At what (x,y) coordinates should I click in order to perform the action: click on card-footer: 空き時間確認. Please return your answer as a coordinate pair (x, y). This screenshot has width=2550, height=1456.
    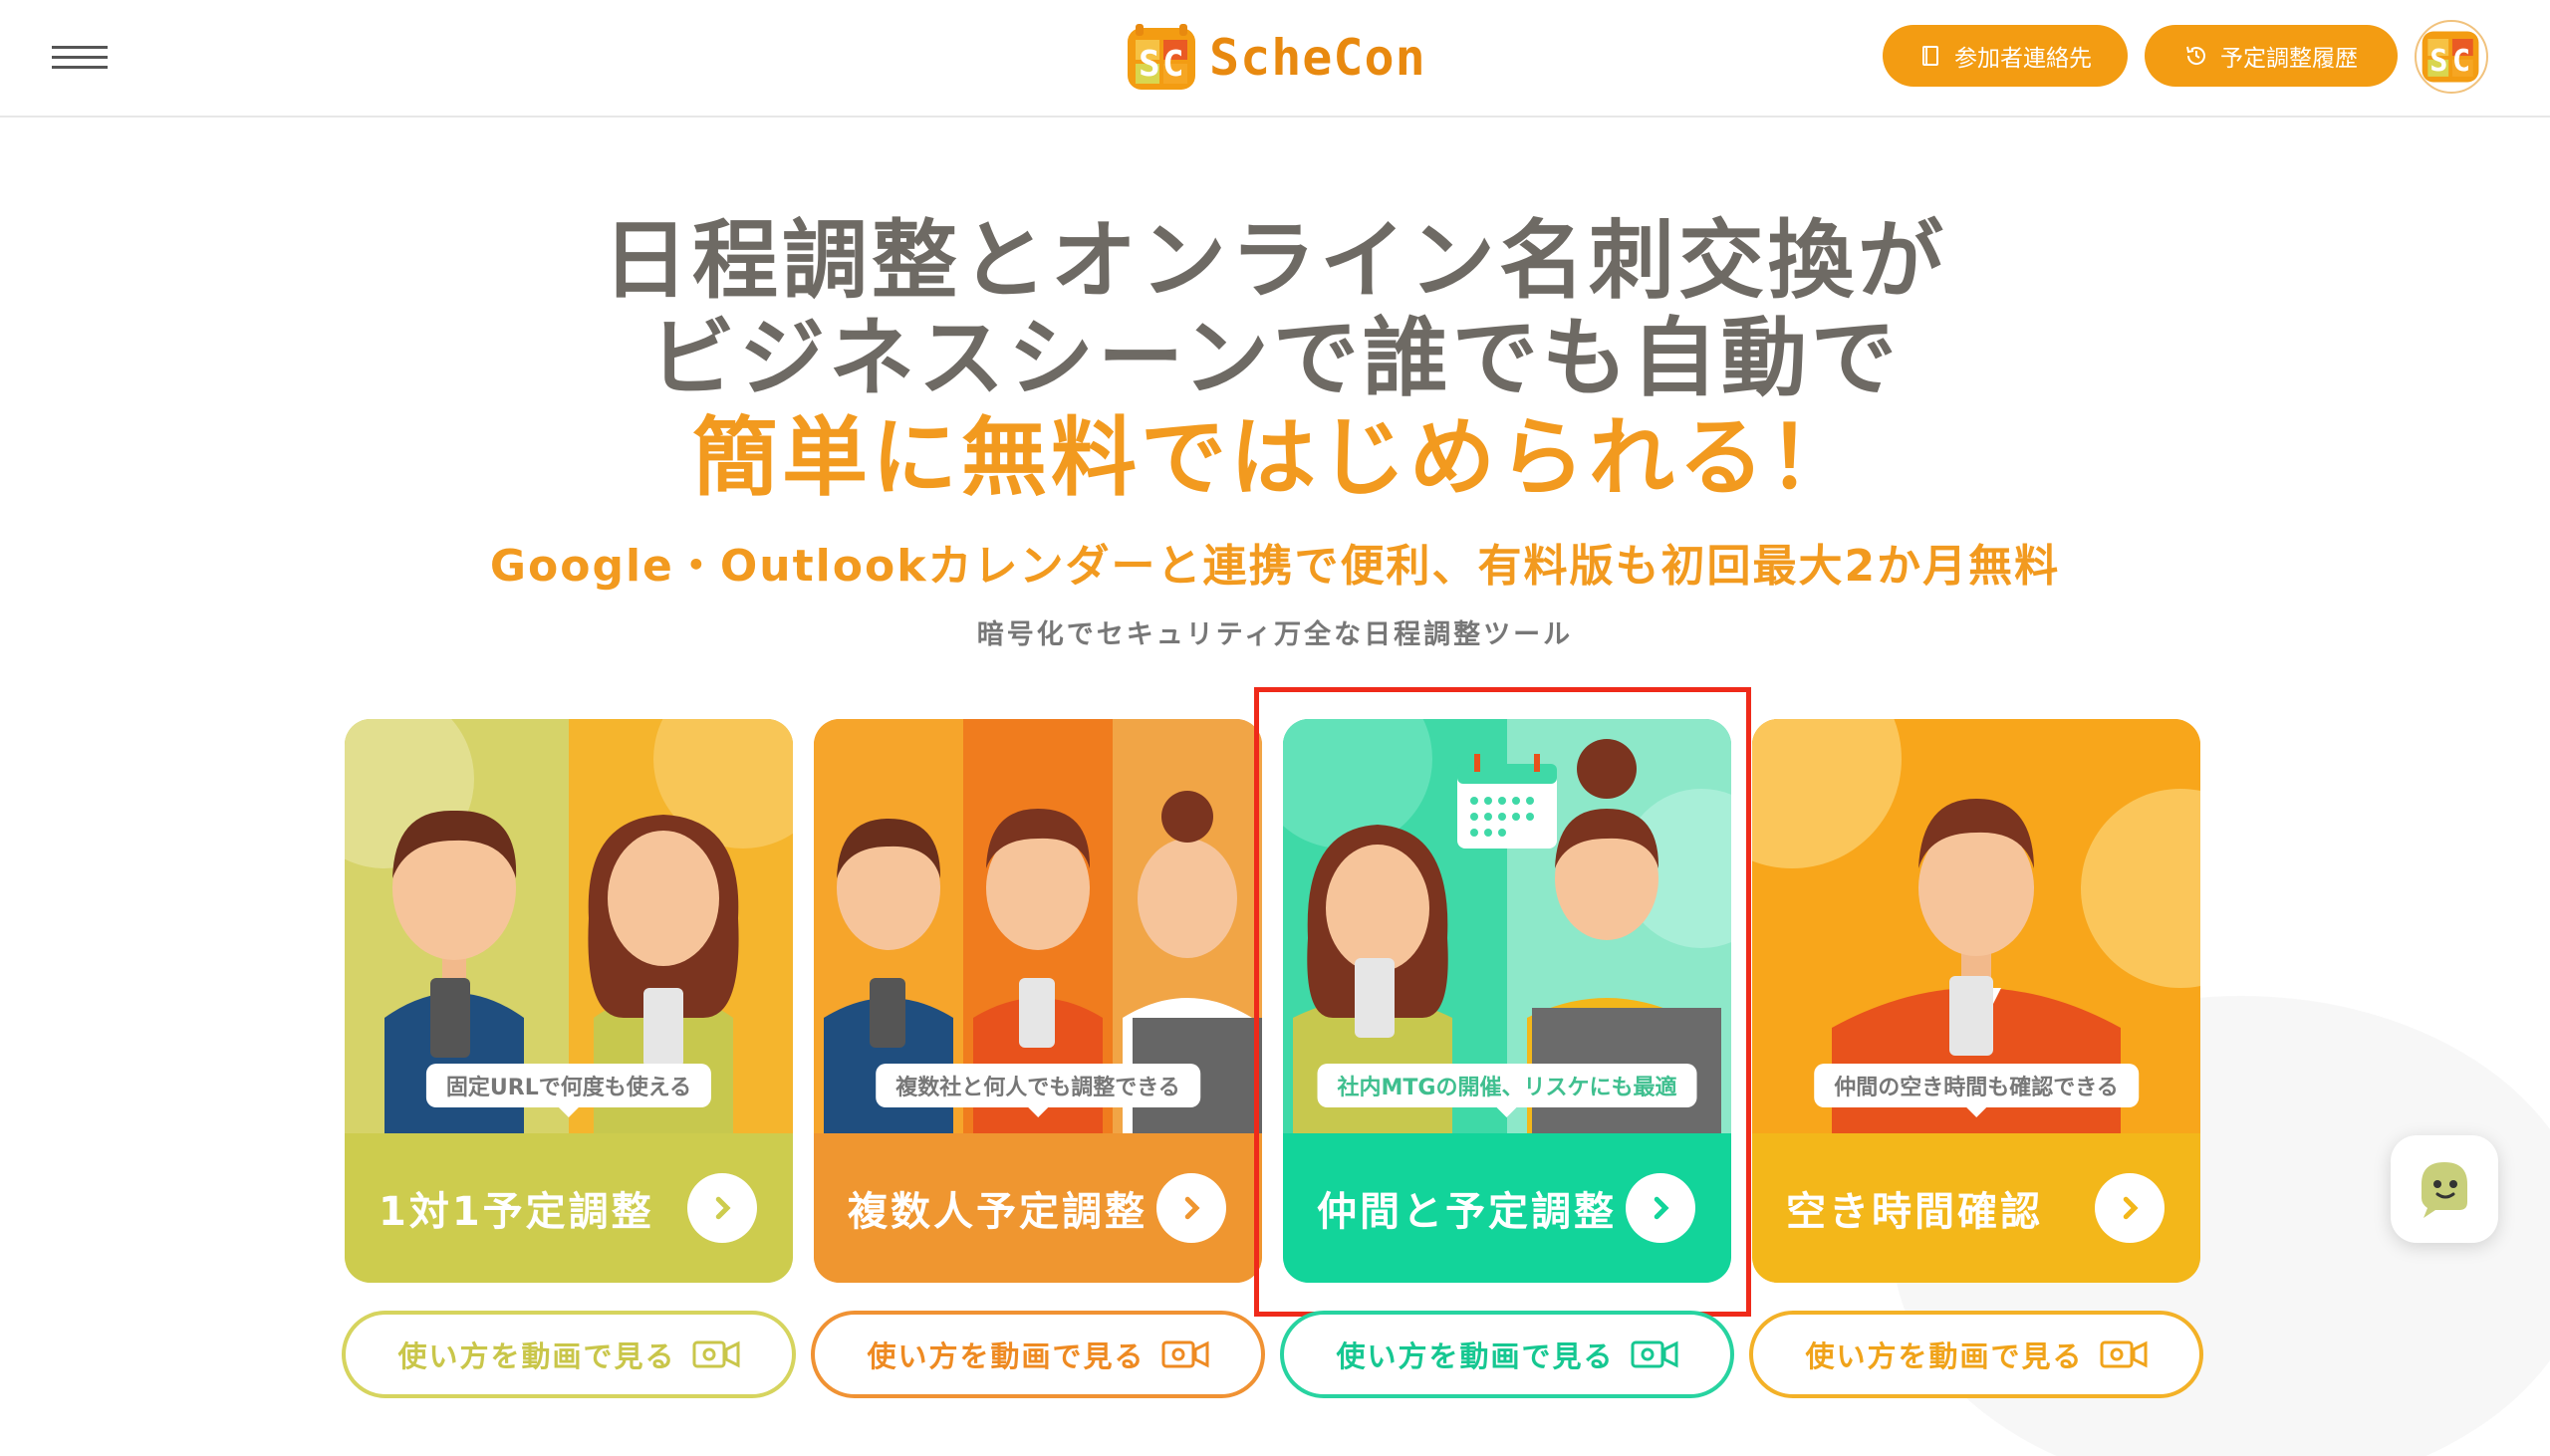
    Looking at the image, I should click on (1976, 1208).